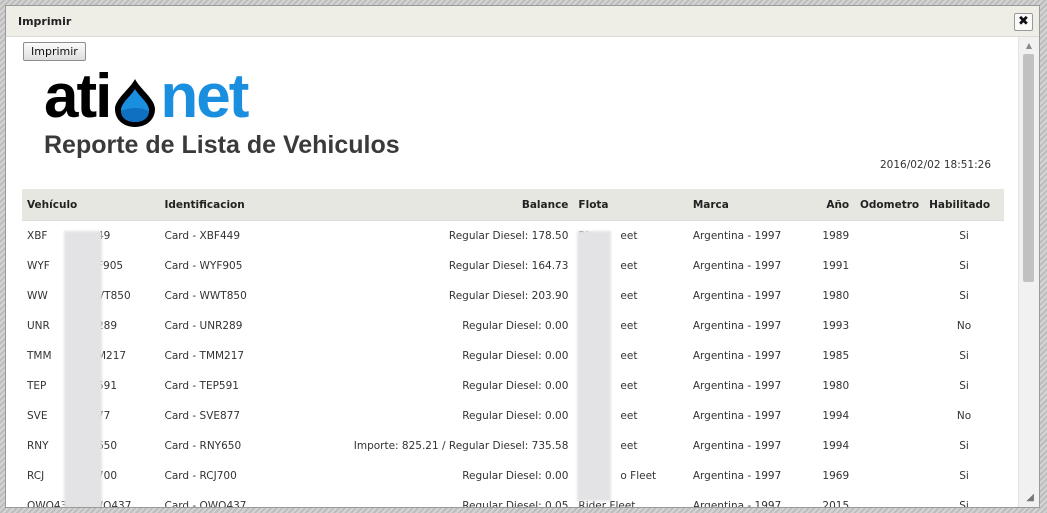  Describe the element at coordinates (203, 326) in the screenshot. I see `cell-identificacion: Card - UNR289` at that location.